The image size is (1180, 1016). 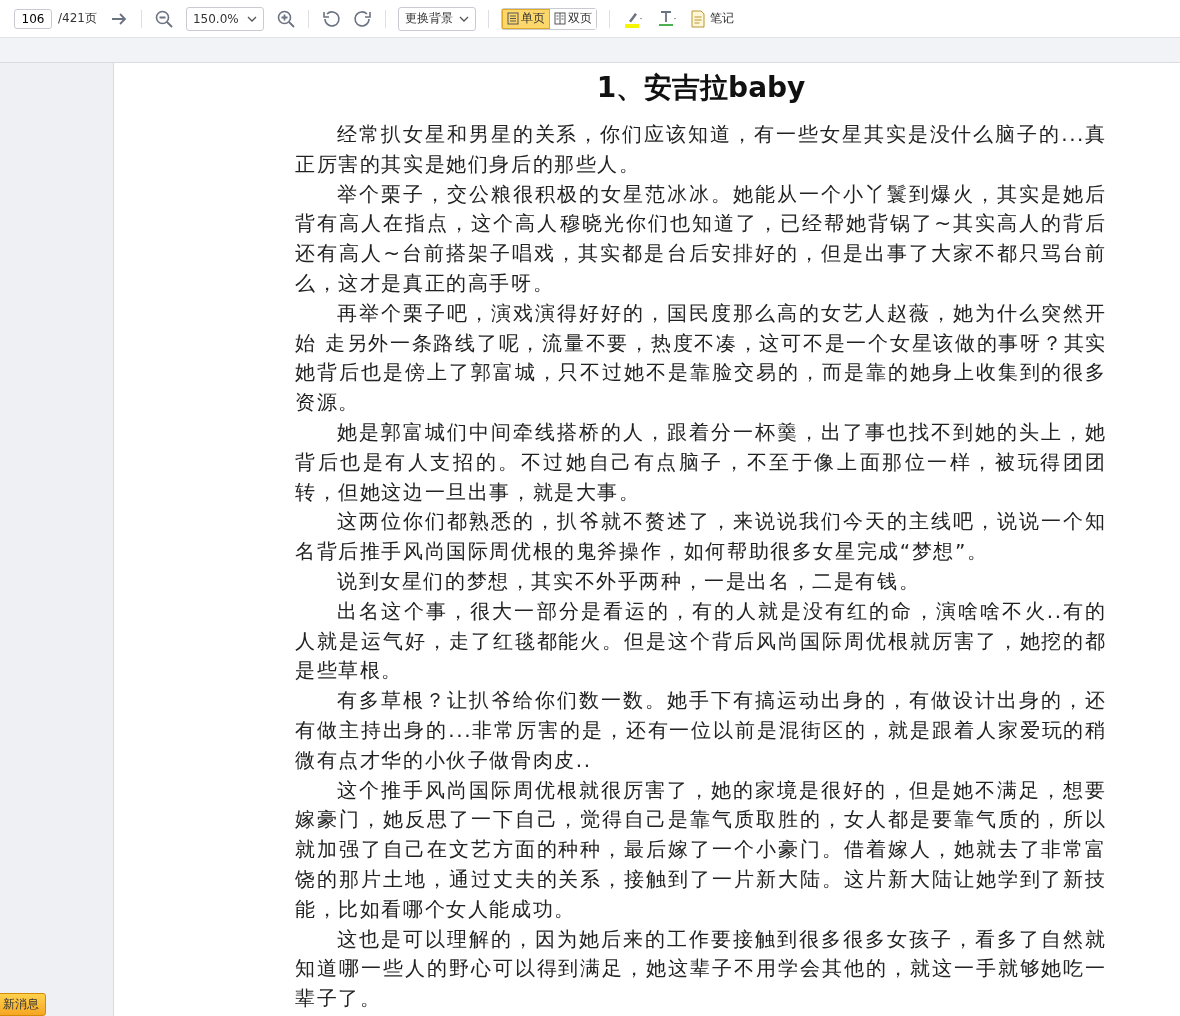 What do you see at coordinates (559, 18) in the screenshot?
I see `double-page-icon` at bounding box center [559, 18].